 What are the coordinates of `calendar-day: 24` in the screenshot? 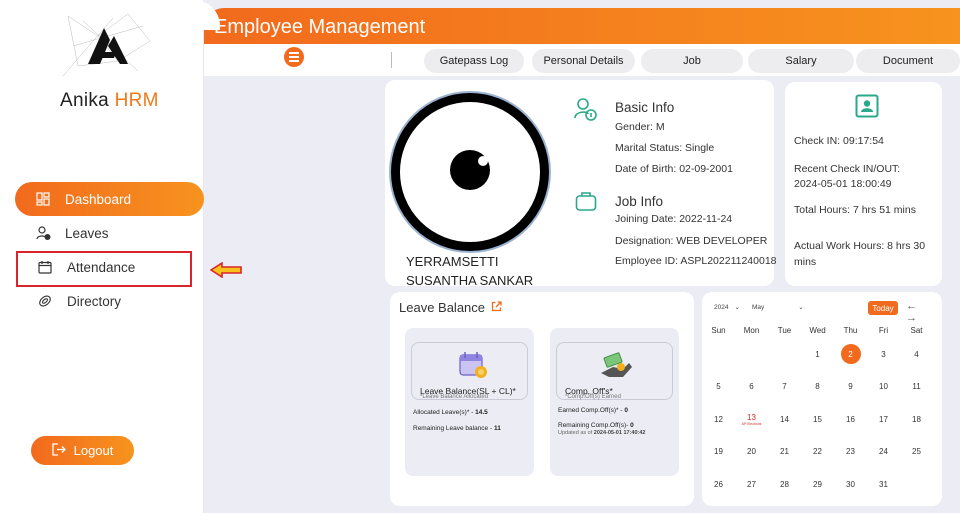 It's located at (883, 452).